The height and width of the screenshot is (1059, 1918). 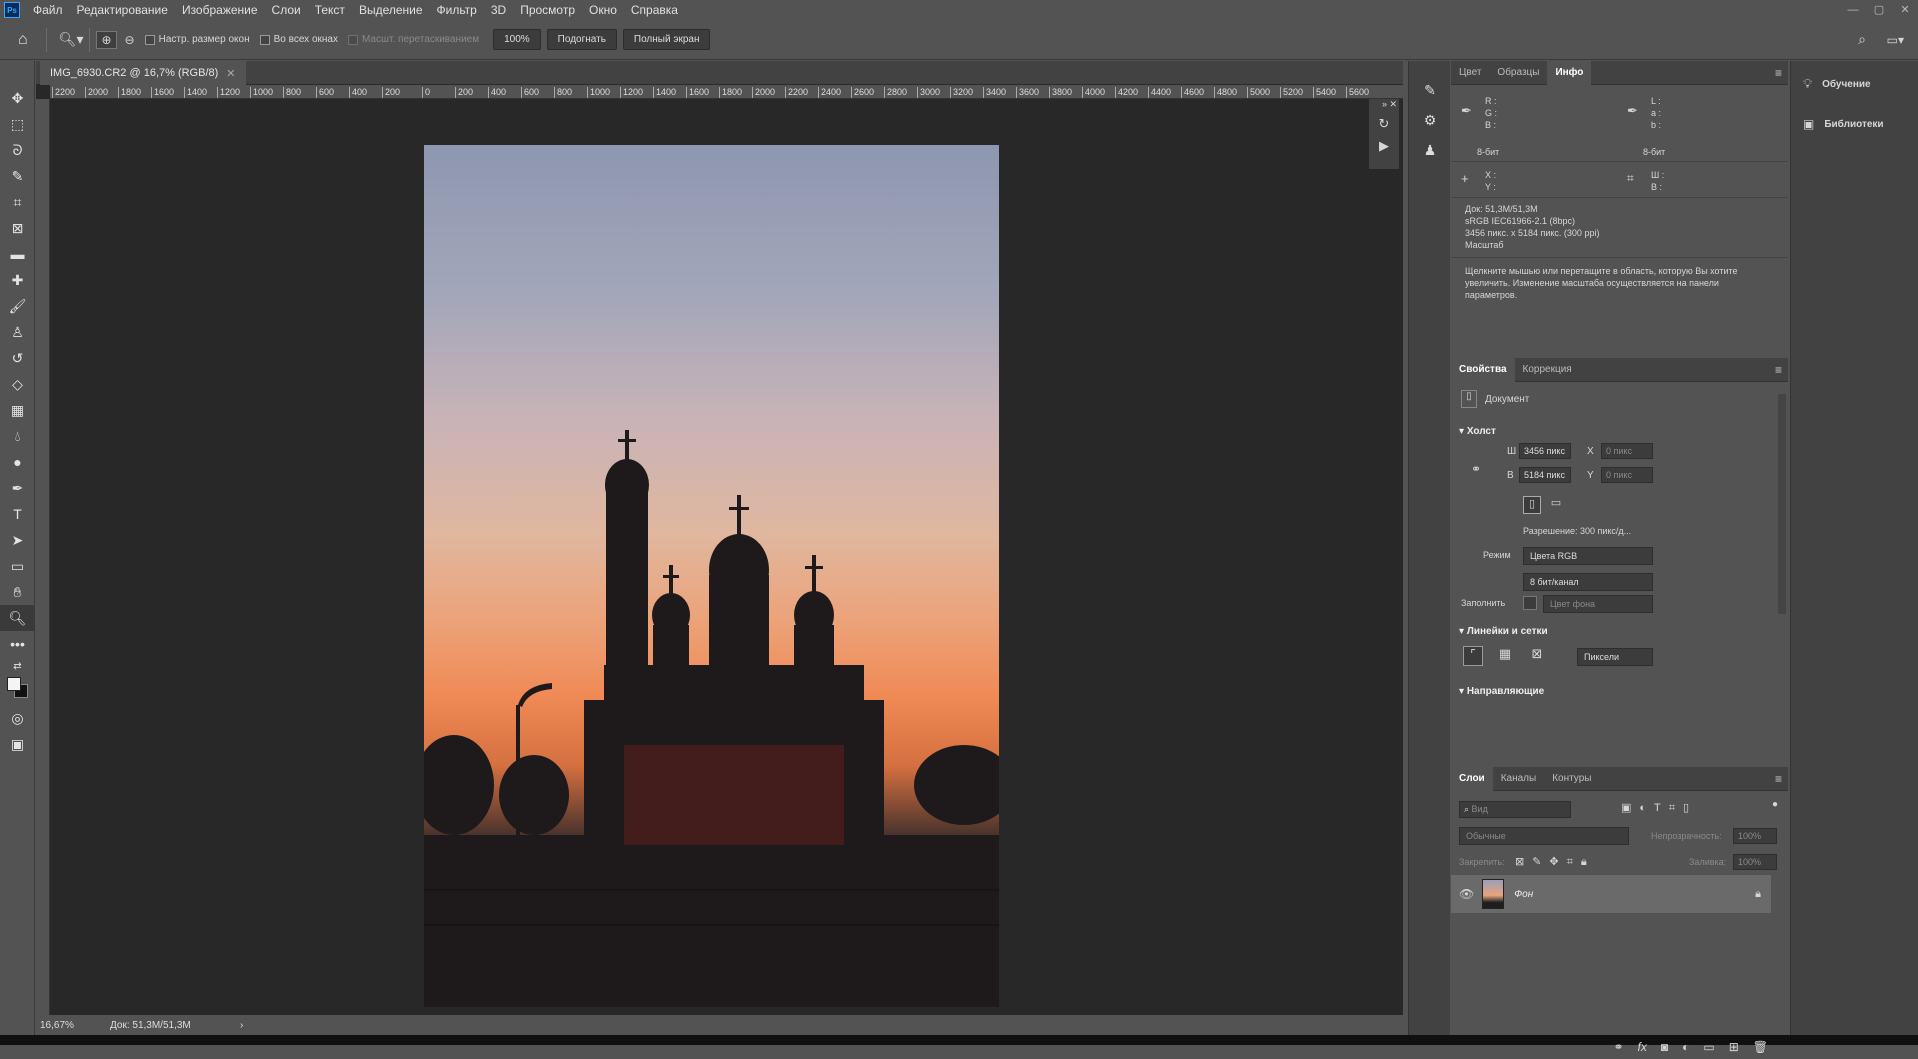 I want to click on blur-tool-icon: 💧︎, so click(x=17, y=436).